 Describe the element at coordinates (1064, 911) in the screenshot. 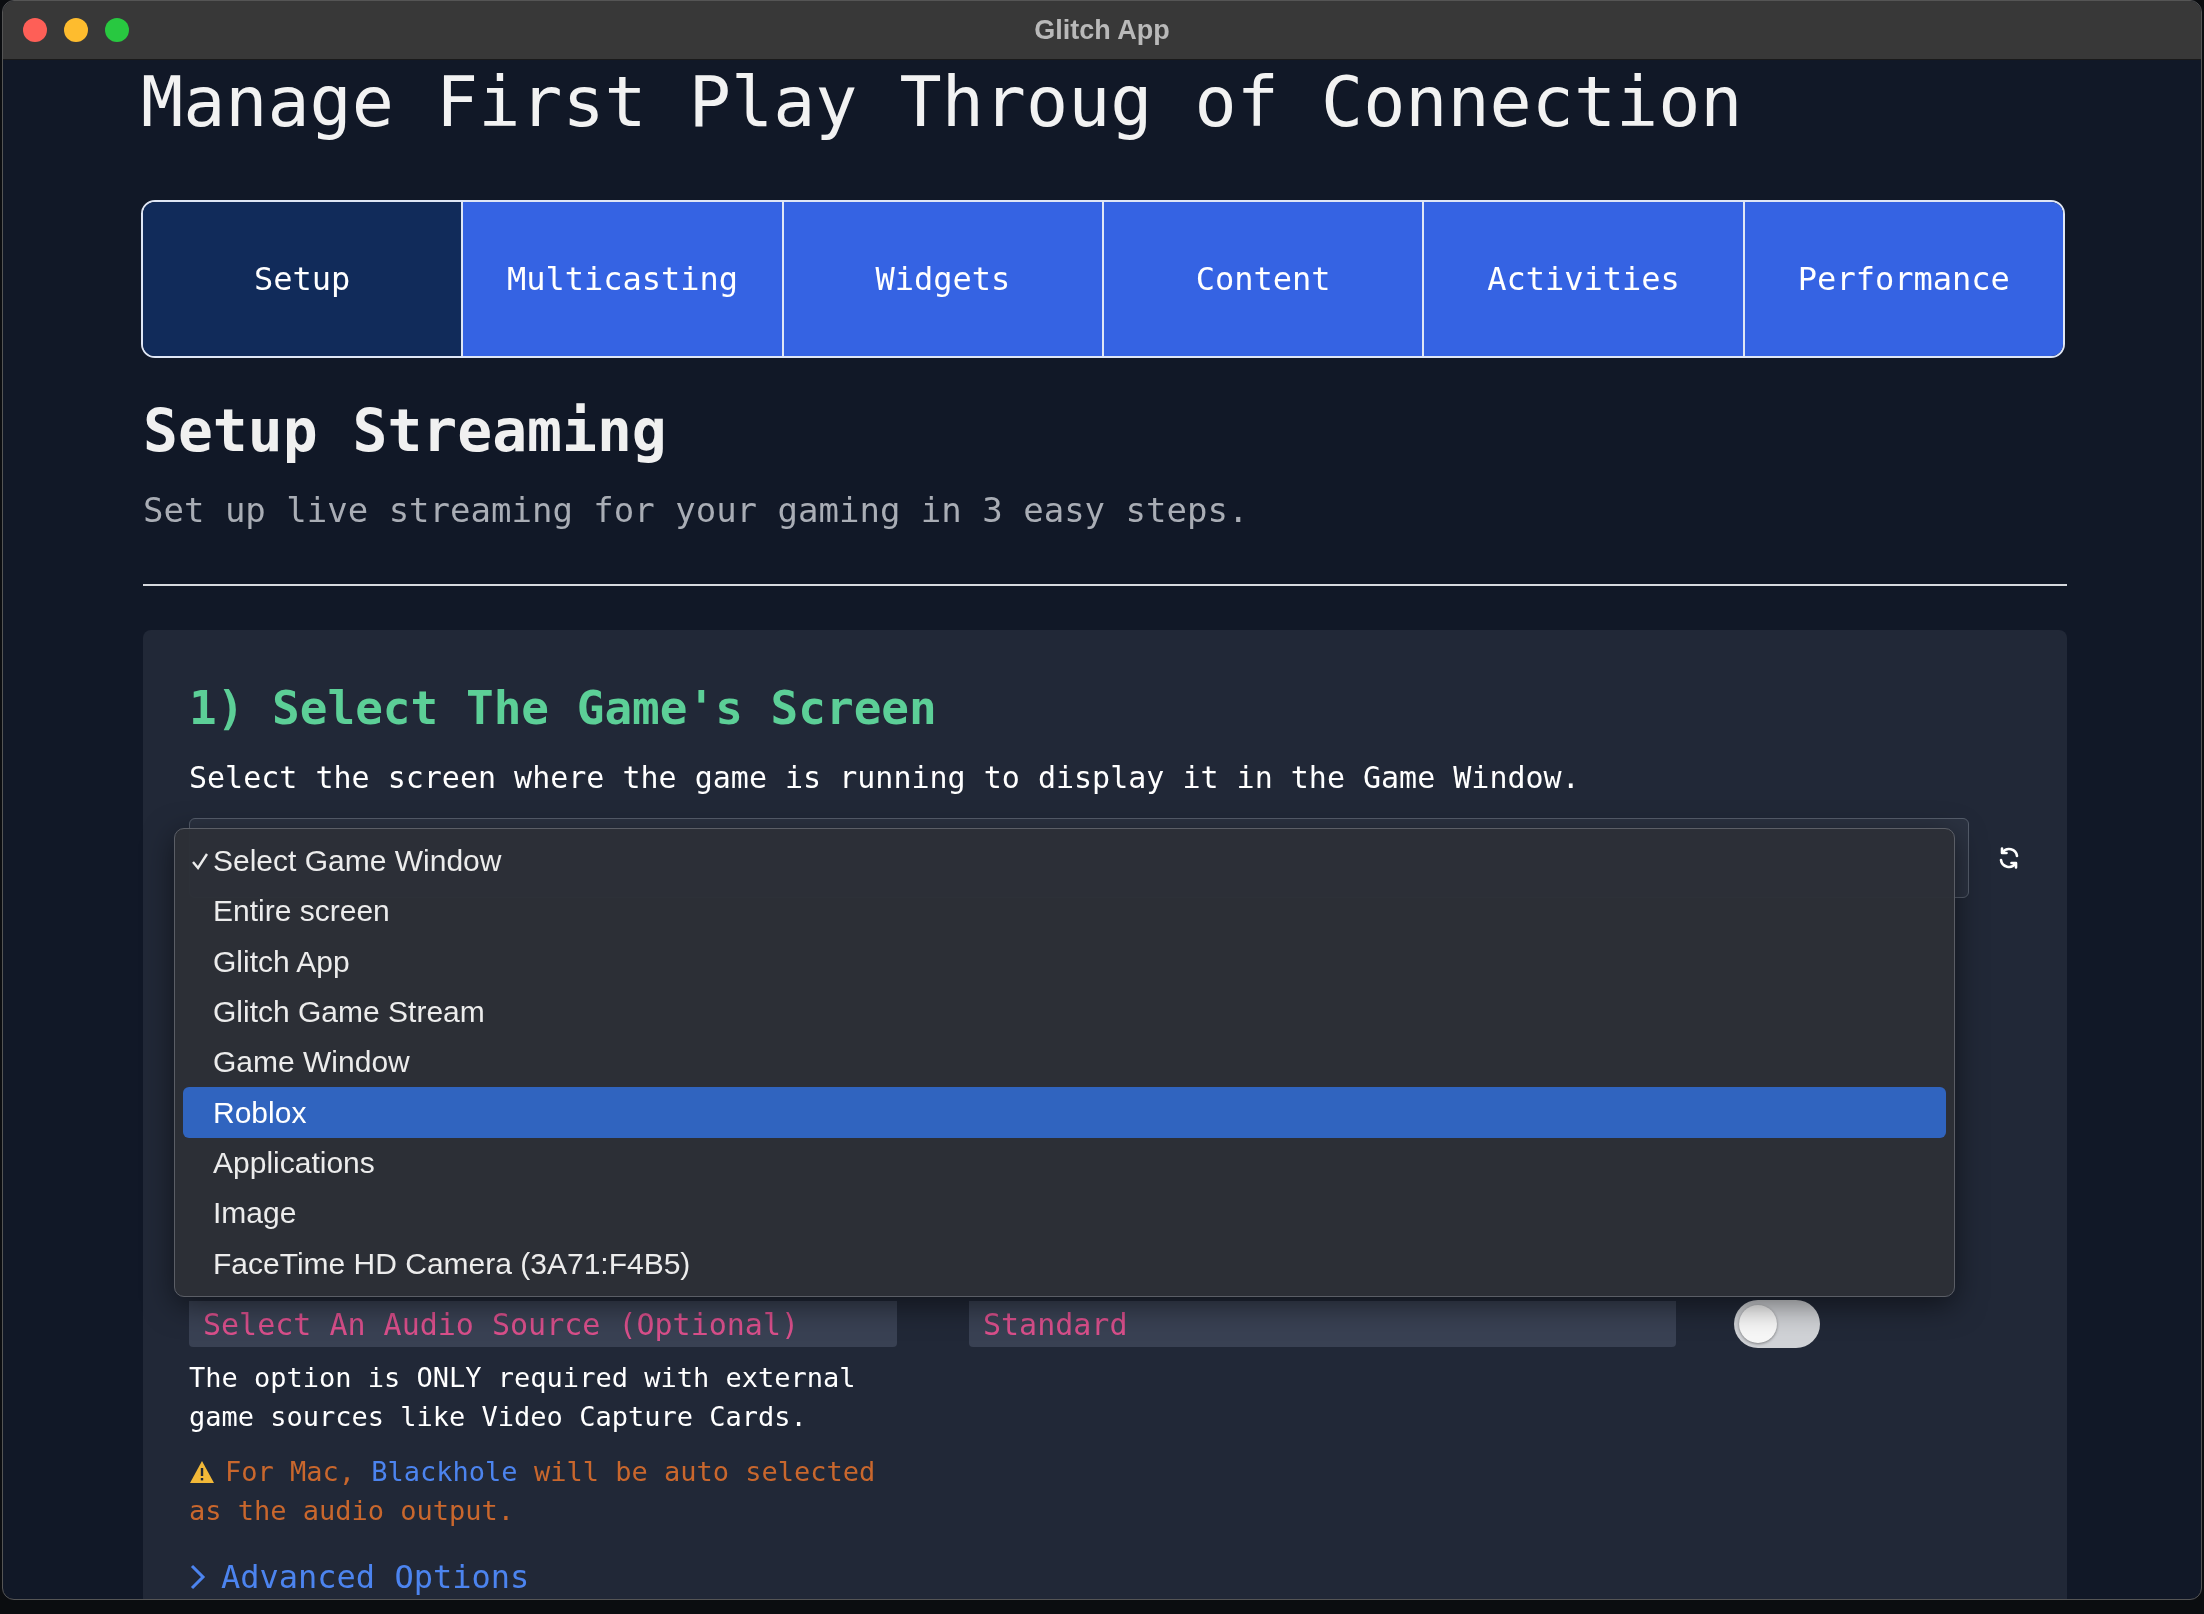

I see `menu-item: Entire screen` at that location.